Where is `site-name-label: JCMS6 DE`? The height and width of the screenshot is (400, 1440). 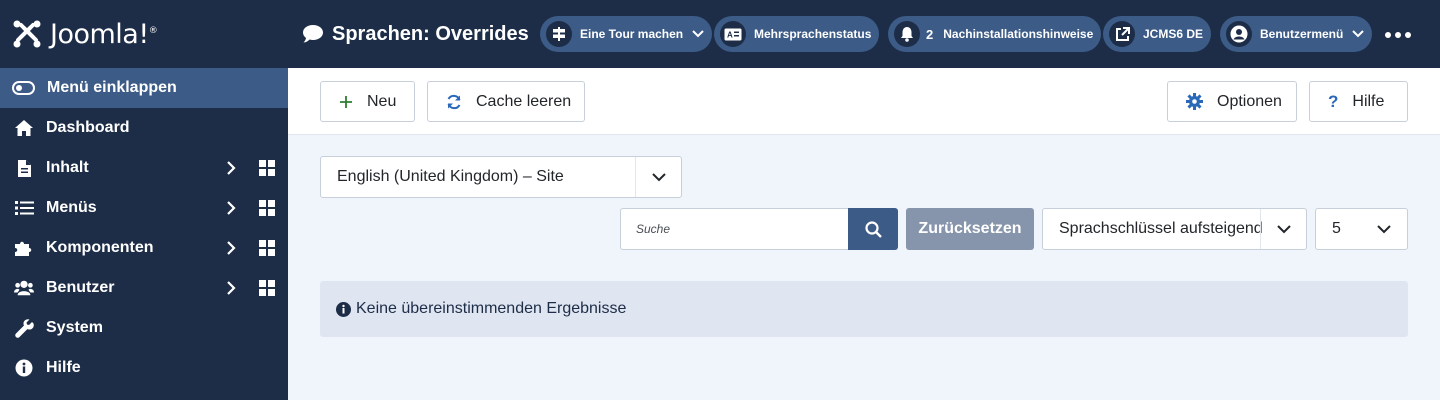 site-name-label: JCMS6 DE is located at coordinates (1173, 34).